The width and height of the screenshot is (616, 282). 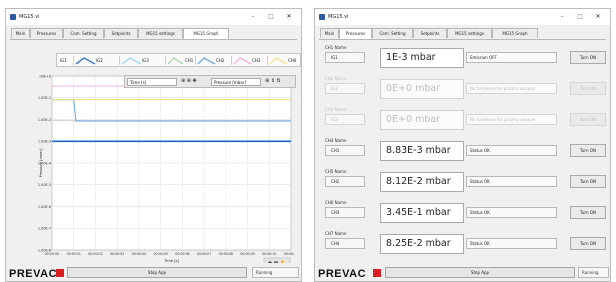 What do you see at coordinates (44, 76) in the screenshot?
I see `y-tick-label: 1.00E+0` at bounding box center [44, 76].